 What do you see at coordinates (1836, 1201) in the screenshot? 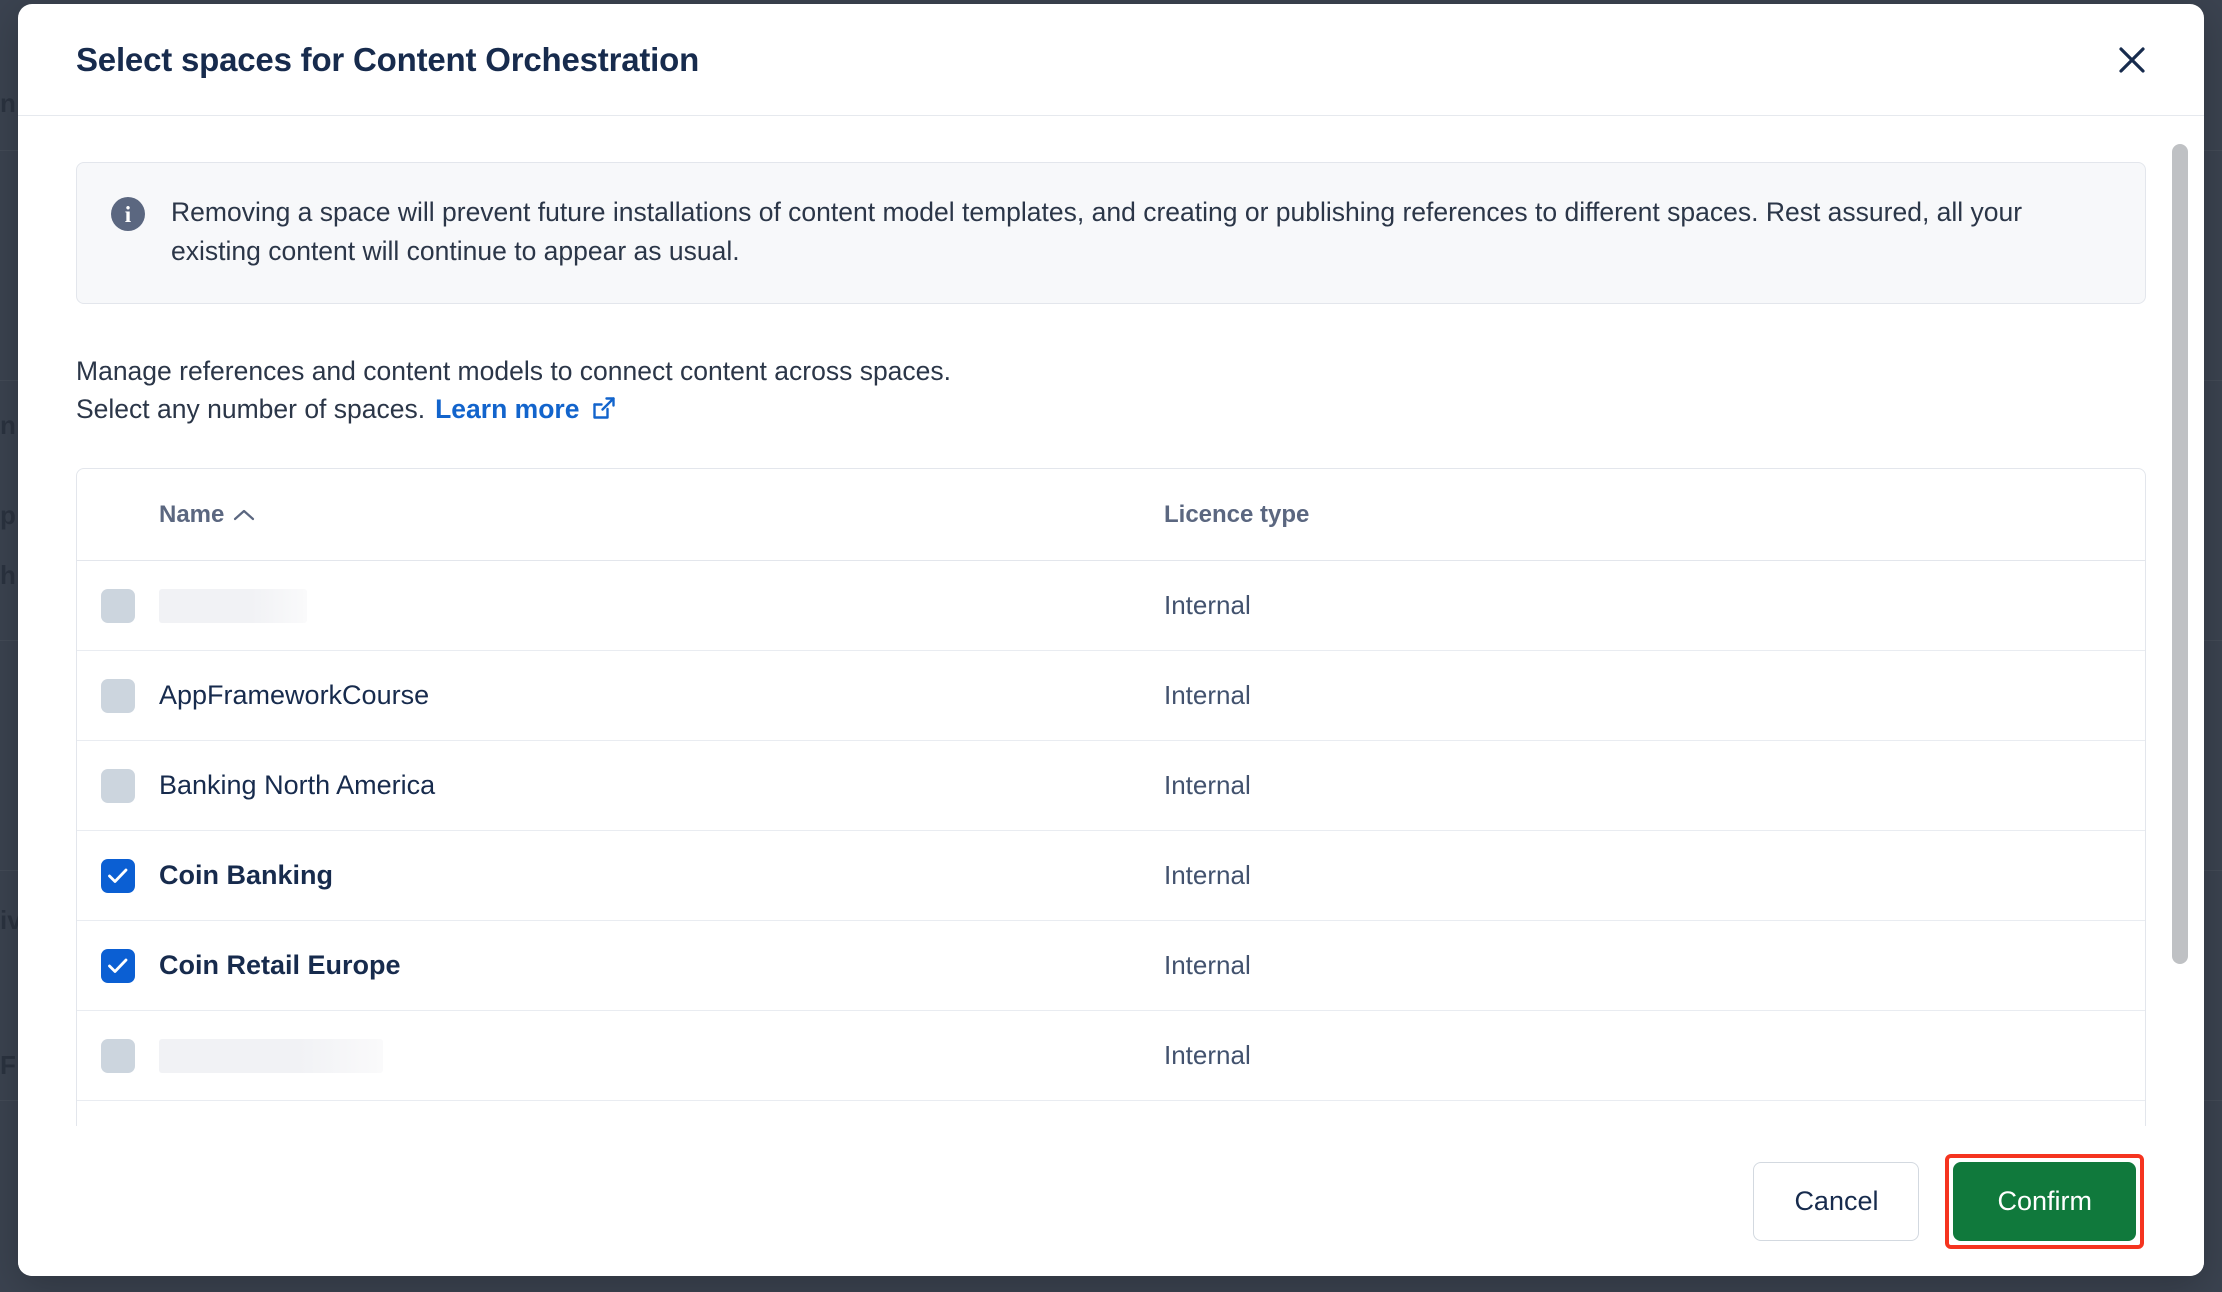
I see `cancel-button: Cancel` at bounding box center [1836, 1201].